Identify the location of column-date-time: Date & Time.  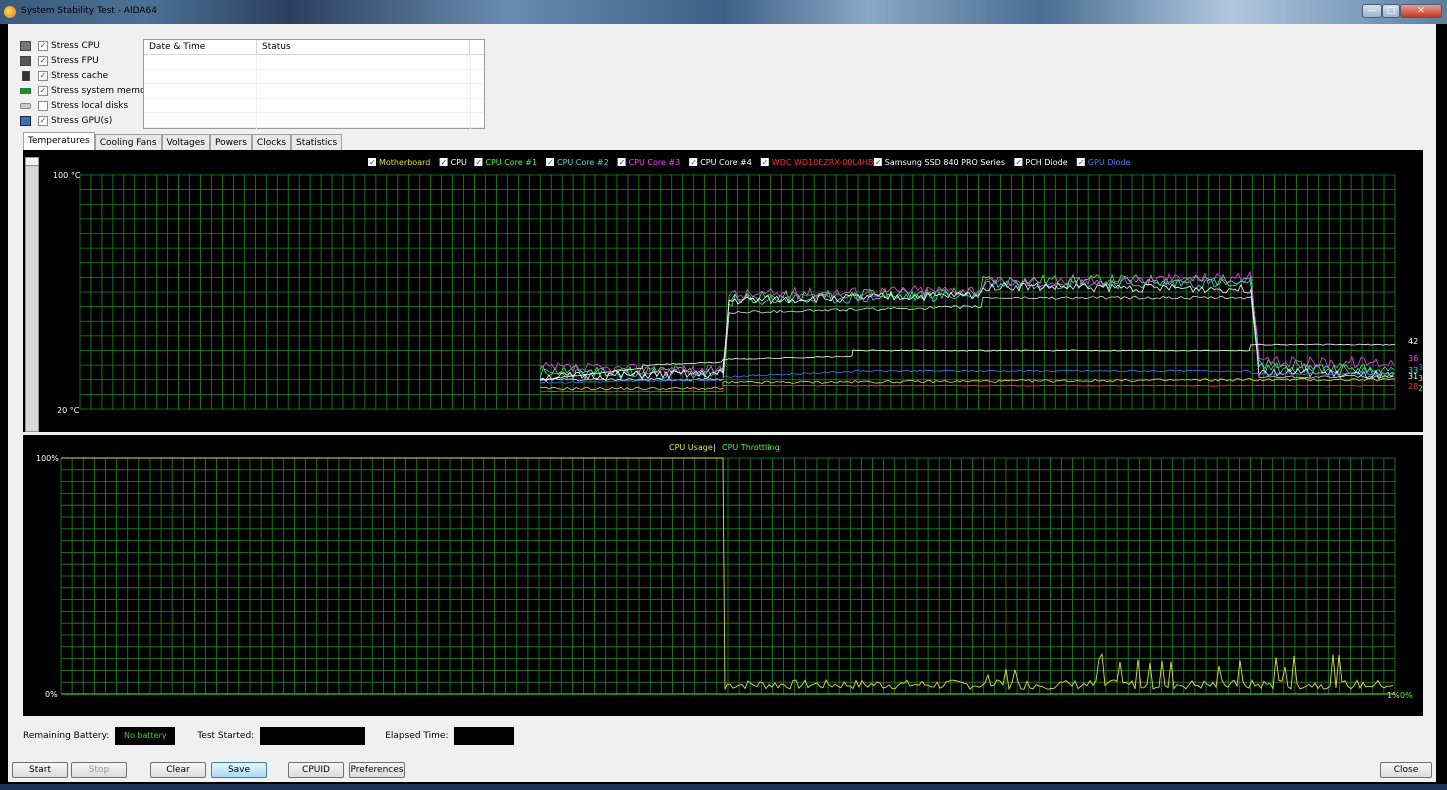
(200, 47).